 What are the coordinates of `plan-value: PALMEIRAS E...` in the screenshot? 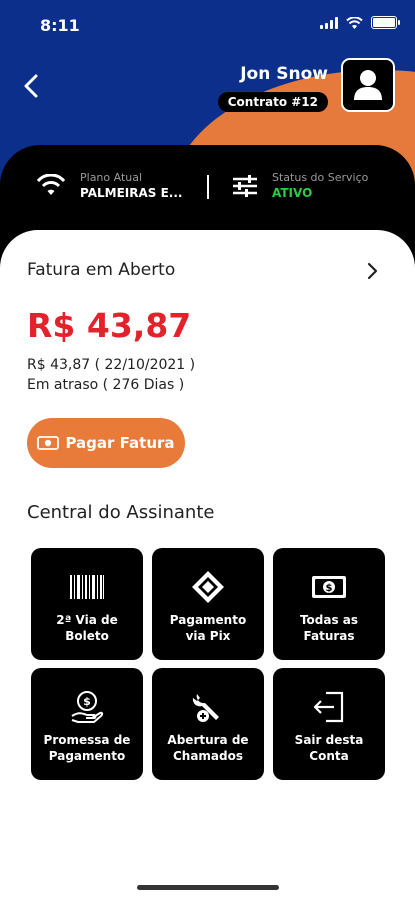 It's located at (131, 193).